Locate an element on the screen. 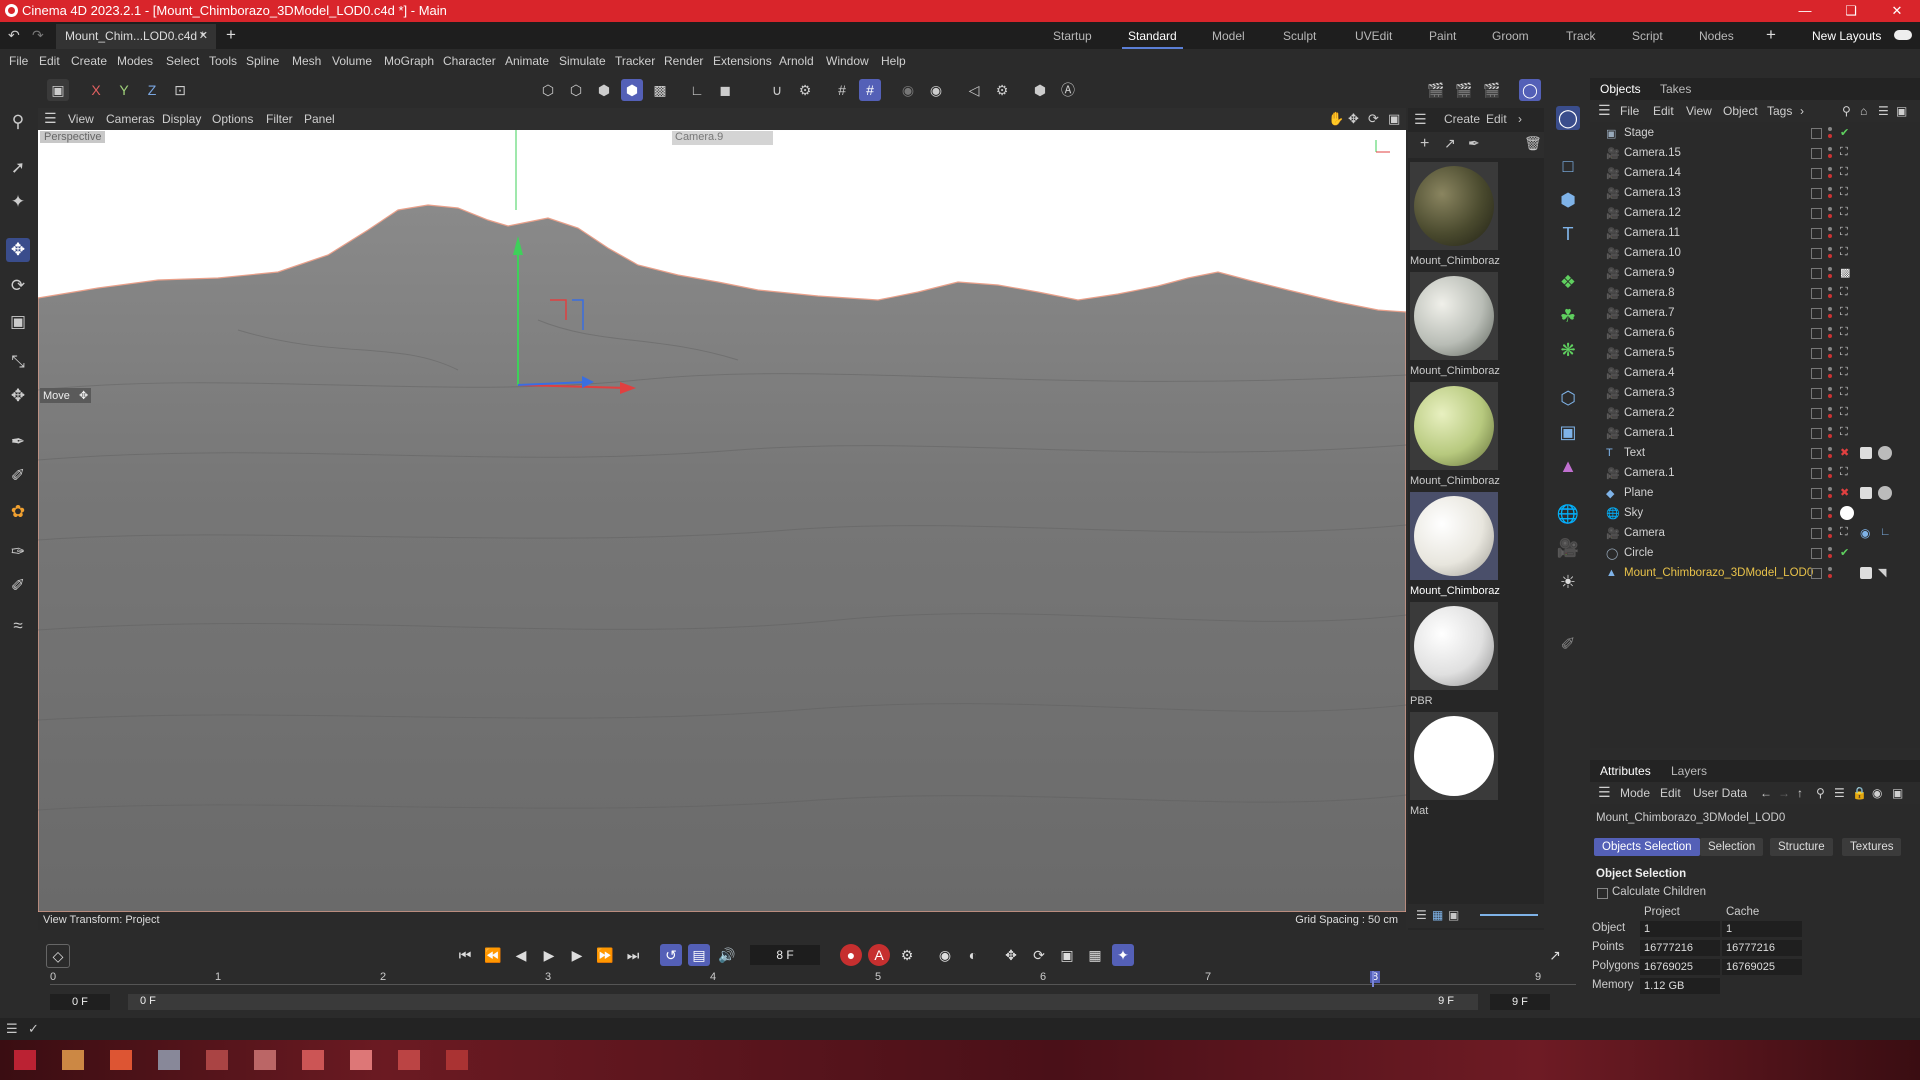  taskbar-app-icon is located at coordinates (313, 1060).